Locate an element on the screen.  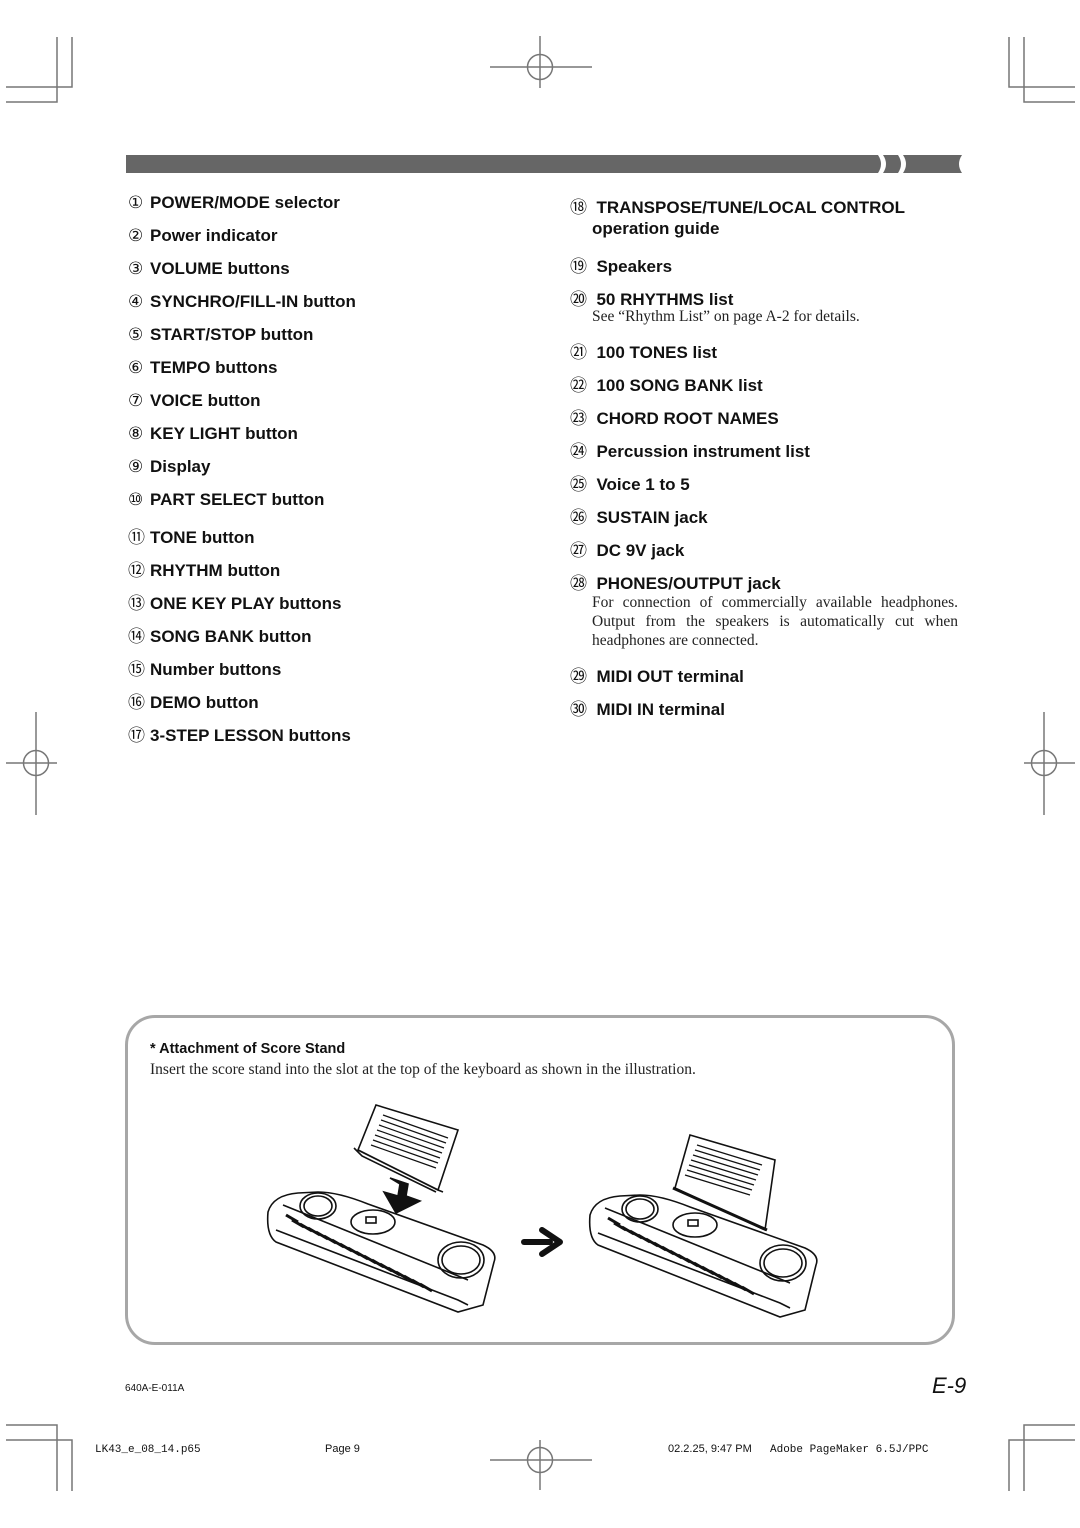
item-number: ⑪ is located at coordinates (136, 538).